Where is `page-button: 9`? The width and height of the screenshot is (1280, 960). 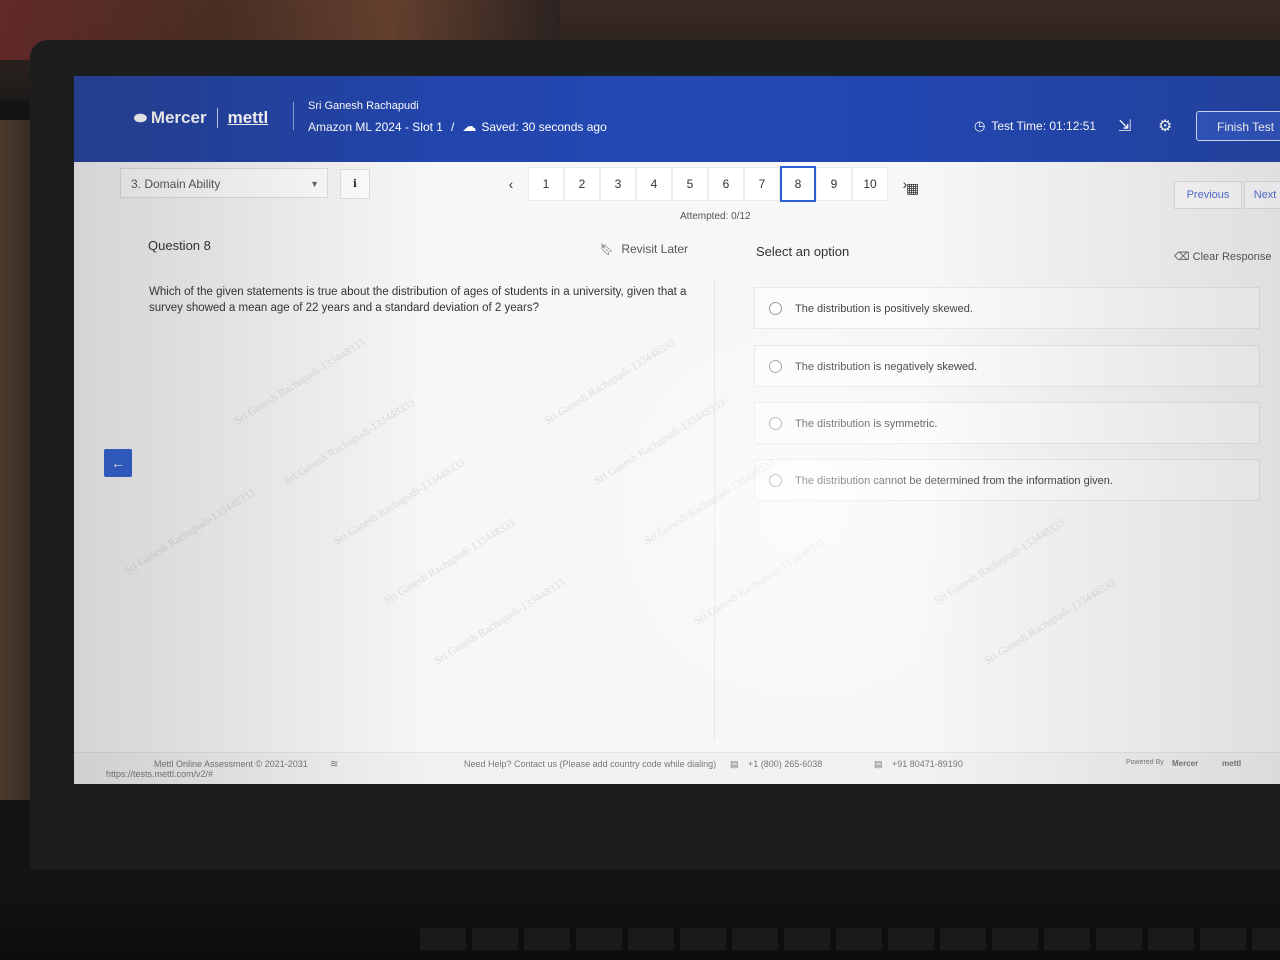 page-button: 9 is located at coordinates (834, 184).